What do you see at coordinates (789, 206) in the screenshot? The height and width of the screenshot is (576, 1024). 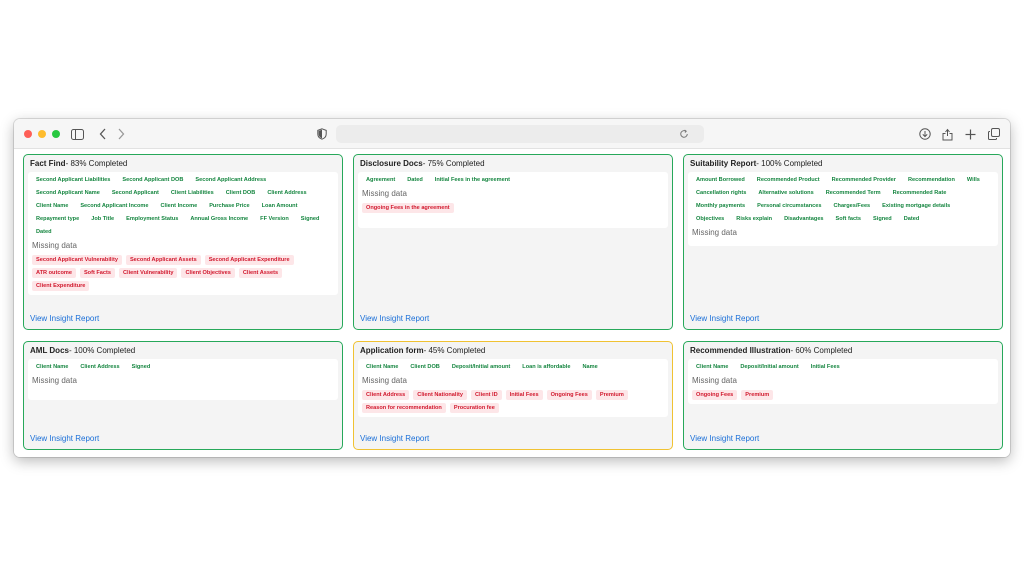 I see `present-field-tag: Personal circumstances` at bounding box center [789, 206].